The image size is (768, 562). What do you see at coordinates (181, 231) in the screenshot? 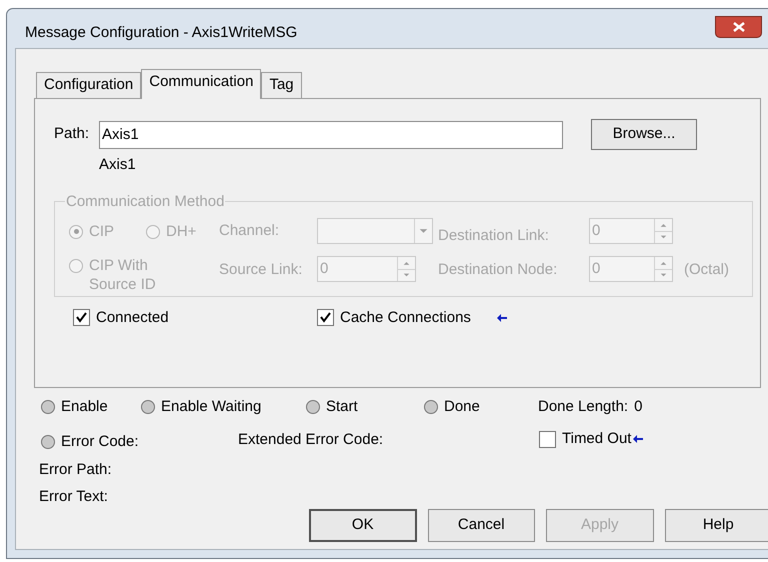
I see `radio-label: DH+` at bounding box center [181, 231].